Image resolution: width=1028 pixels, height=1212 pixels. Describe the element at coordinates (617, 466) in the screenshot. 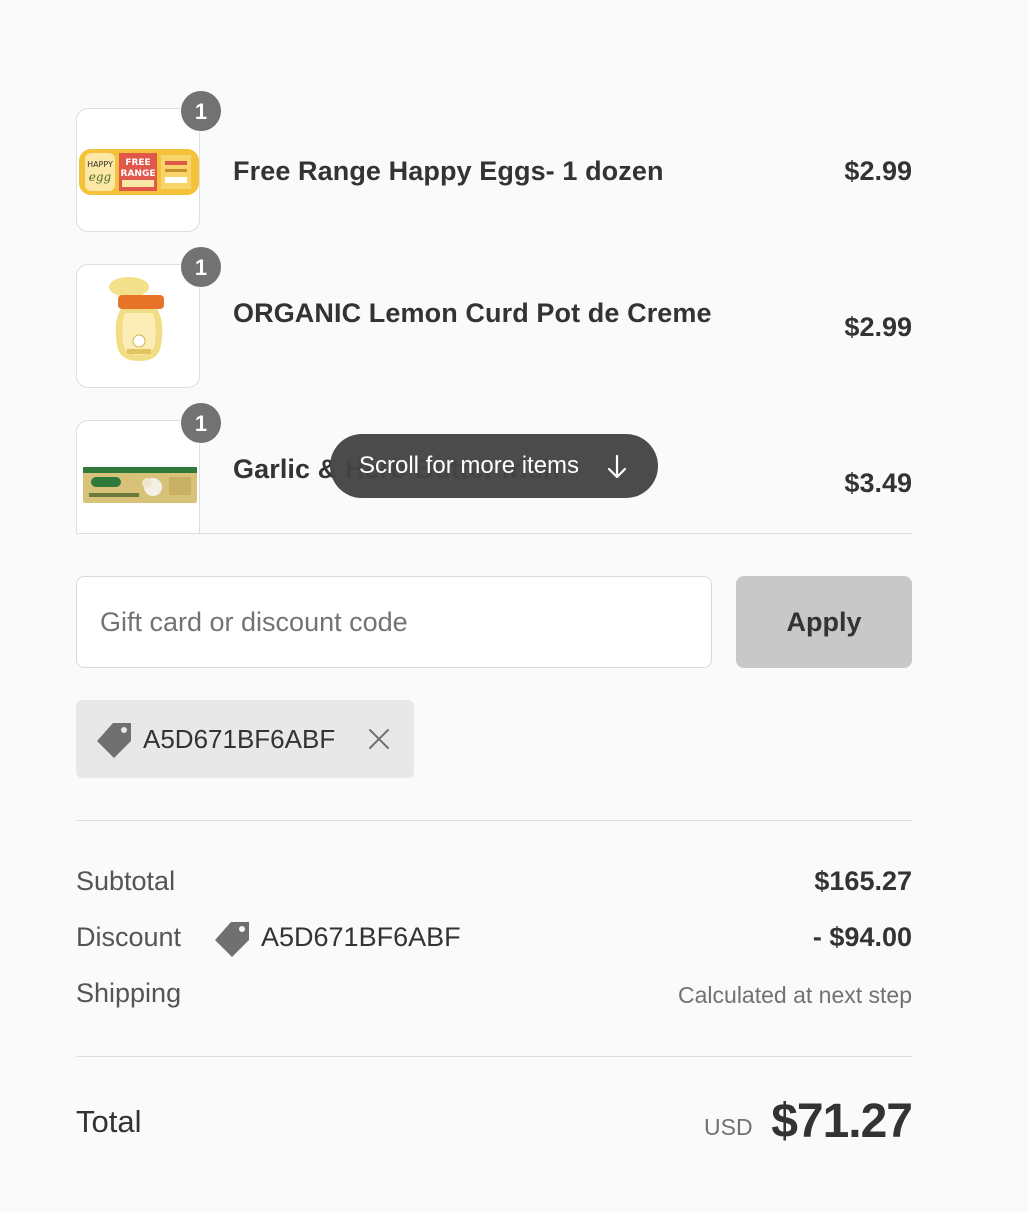

I see `arrow-down-icon` at that location.